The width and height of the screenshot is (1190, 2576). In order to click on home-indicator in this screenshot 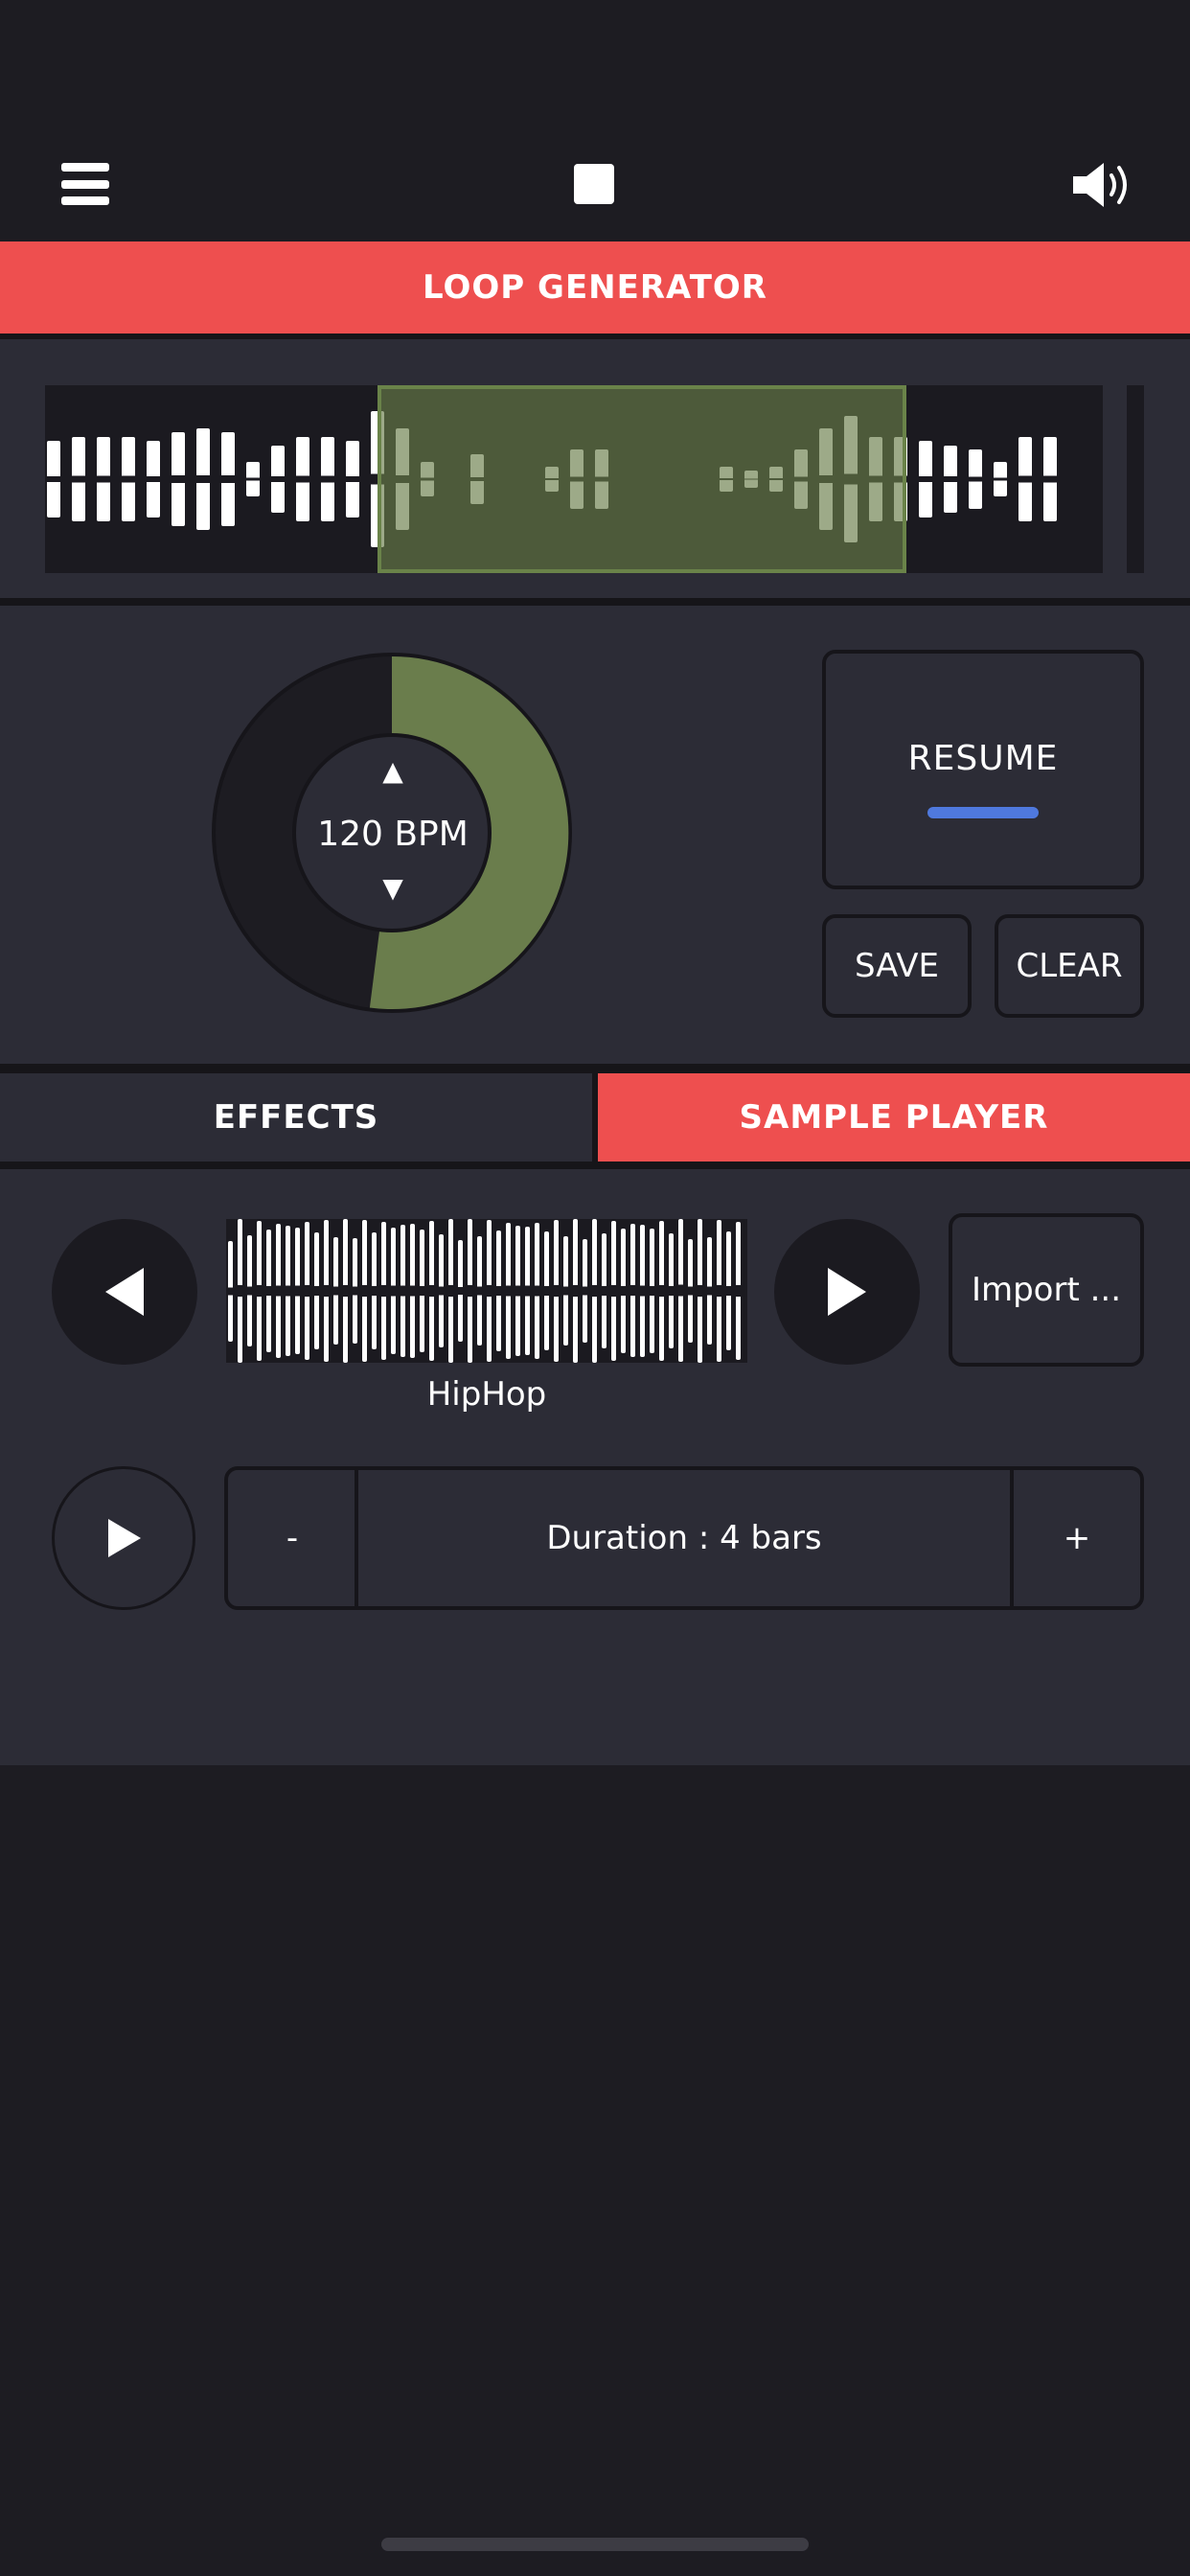, I will do `click(595, 2544)`.